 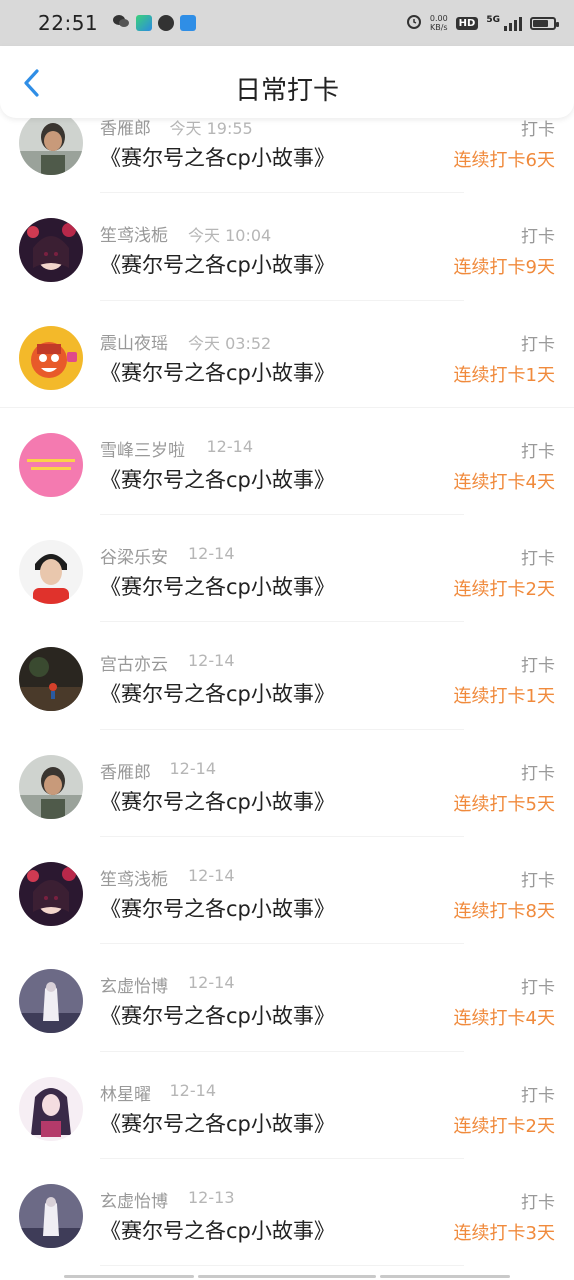 What do you see at coordinates (211, 1197) in the screenshot?
I see `checkin-time: 12-13` at bounding box center [211, 1197].